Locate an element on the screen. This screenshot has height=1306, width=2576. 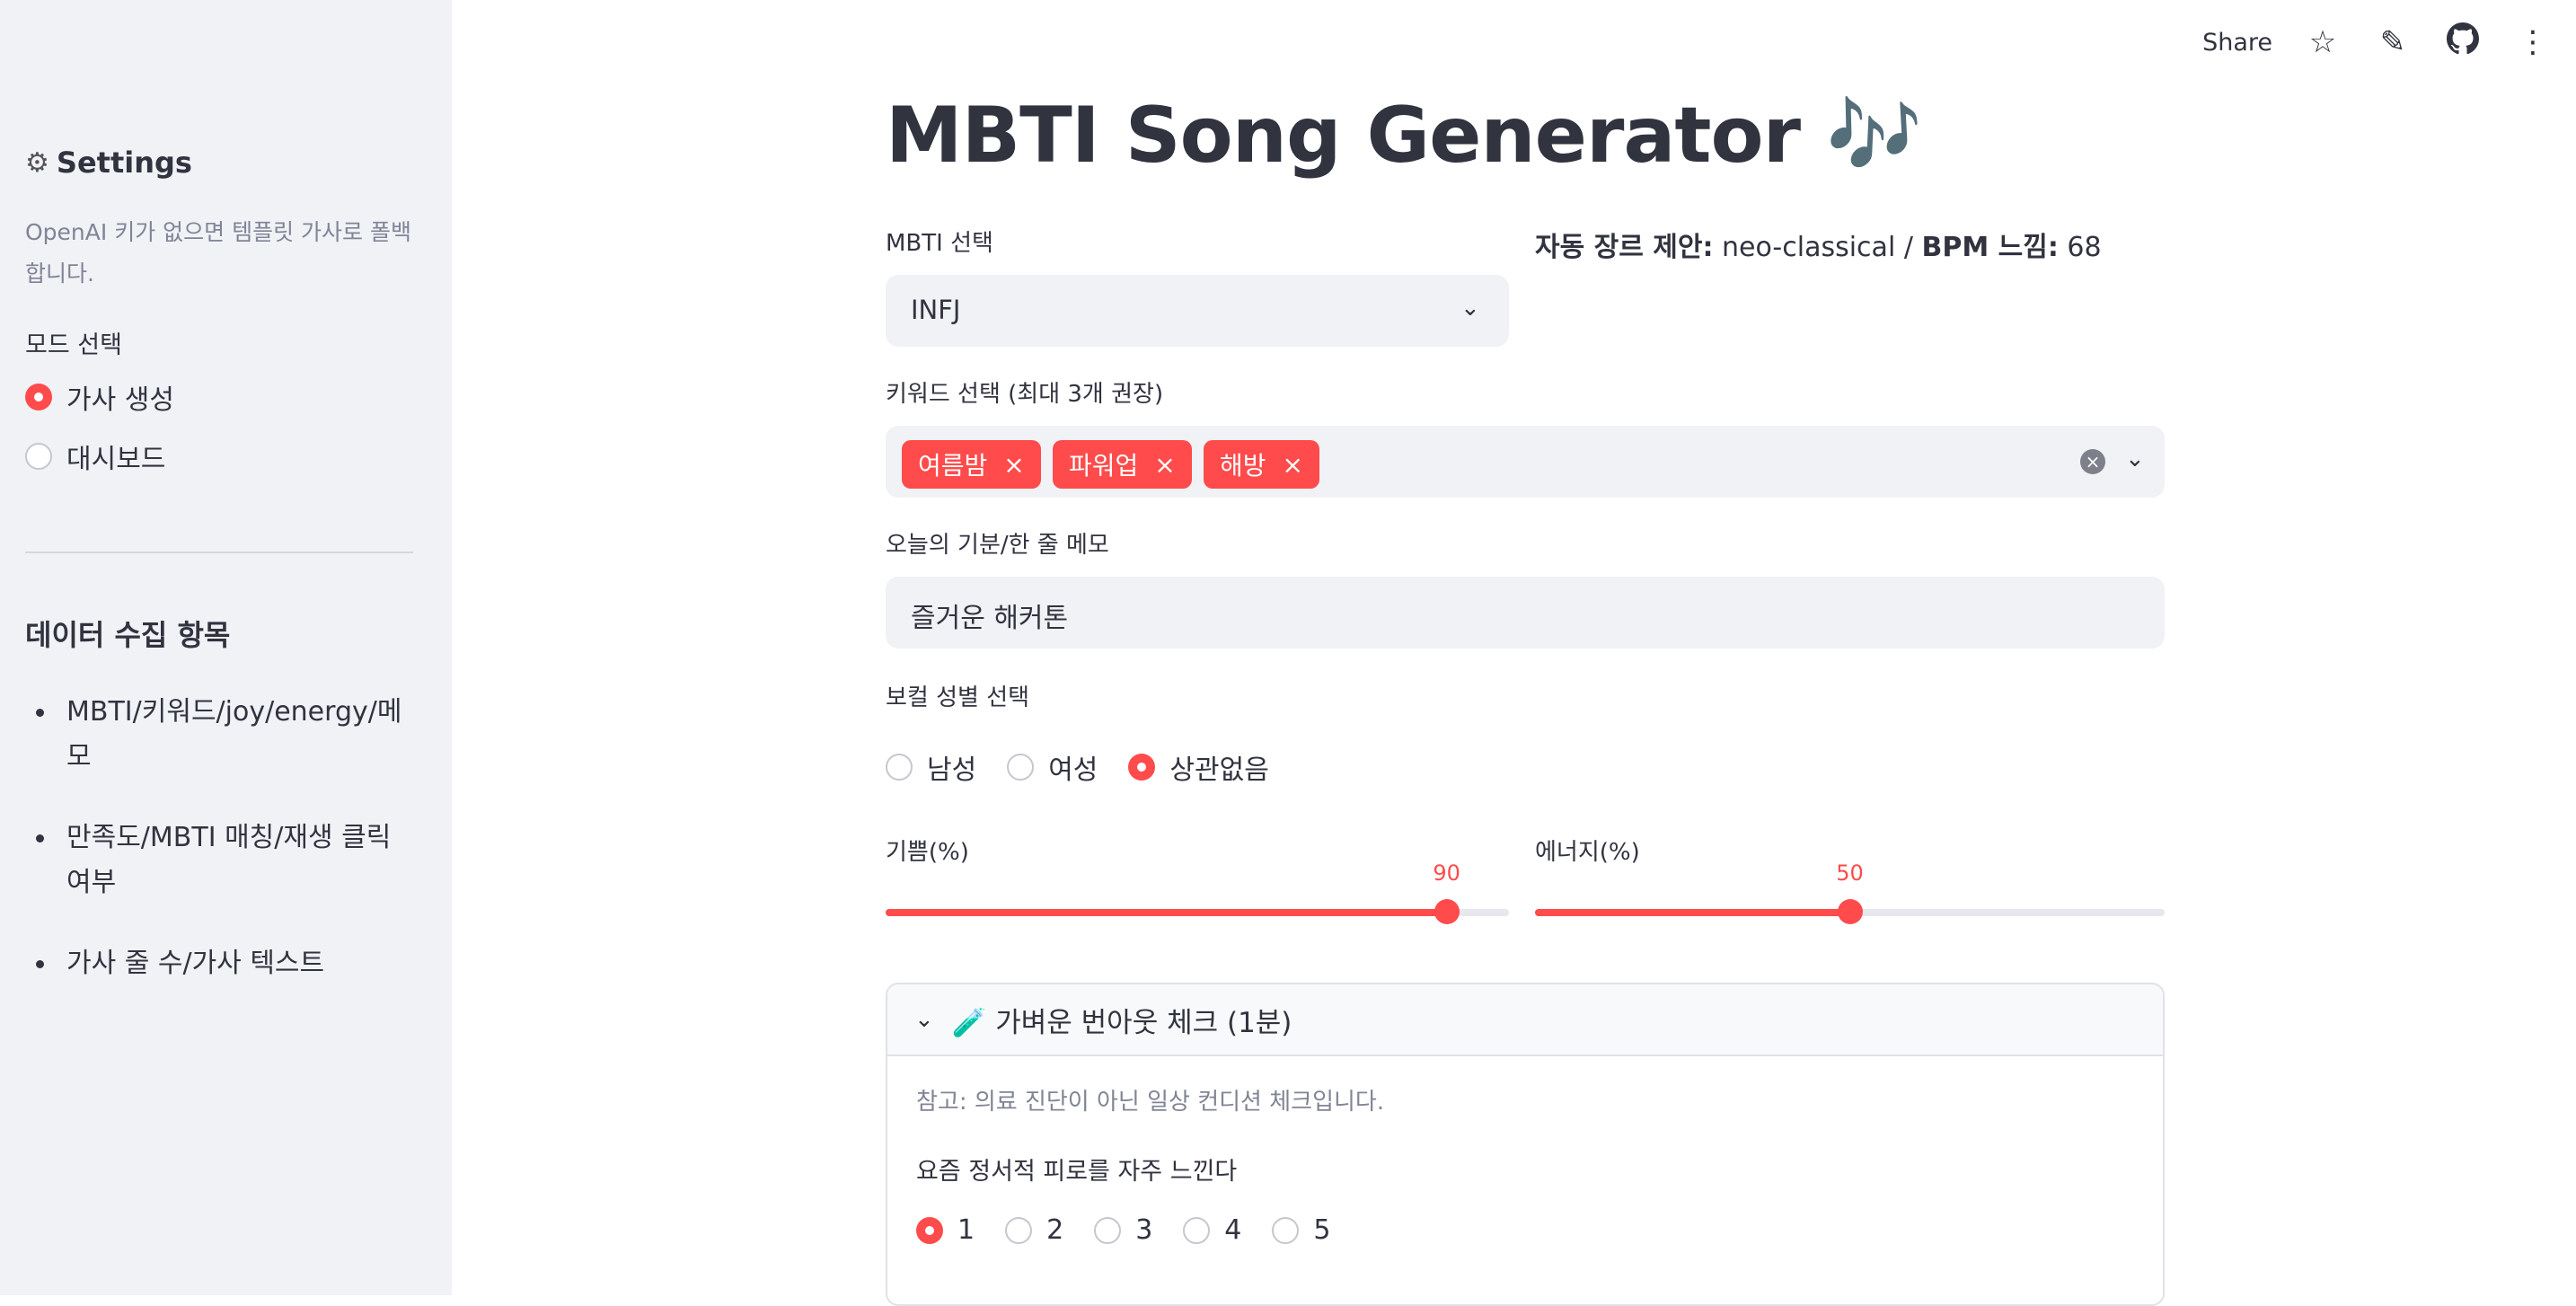
keyword-tag-label: 해방 is located at coordinates (1243, 466).